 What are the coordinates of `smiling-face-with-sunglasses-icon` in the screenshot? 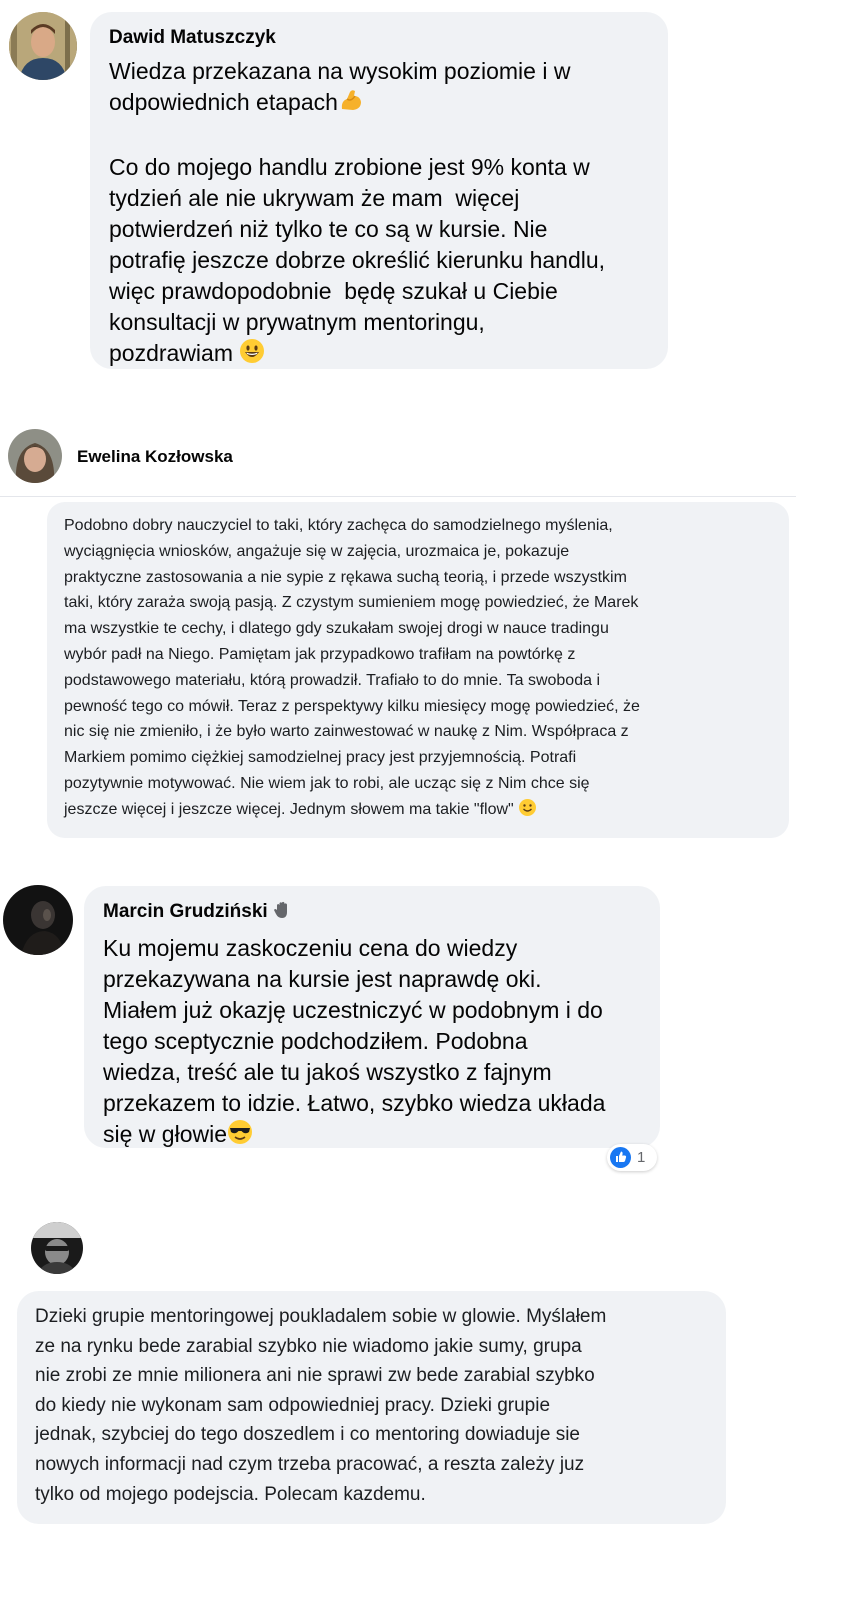 It's located at (240, 1136).